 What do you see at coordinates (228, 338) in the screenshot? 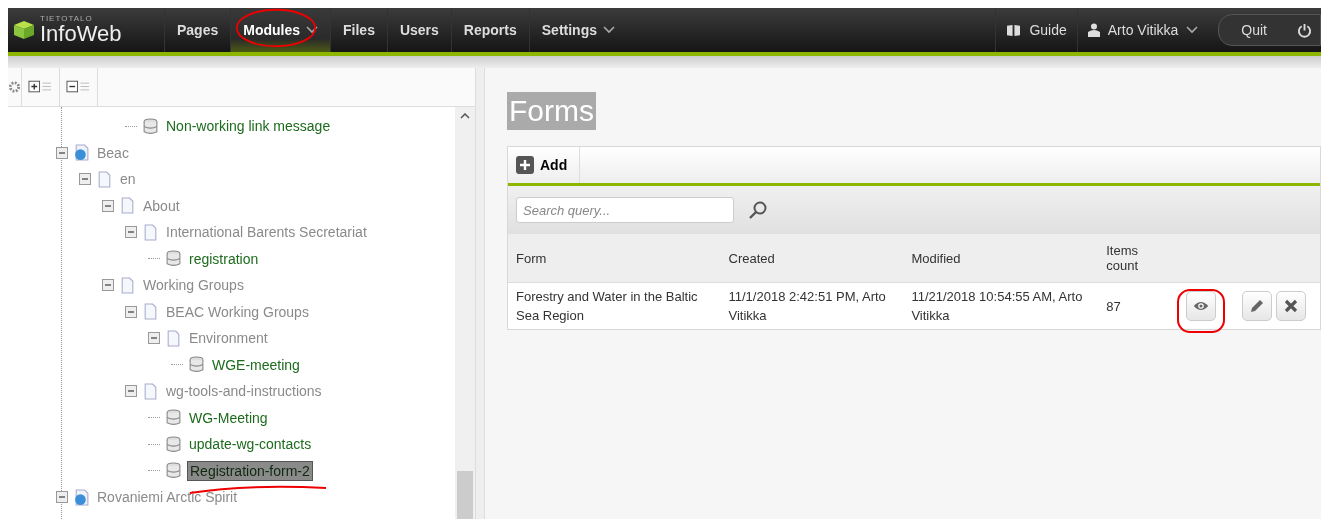
I see `tree-item: Environment` at bounding box center [228, 338].